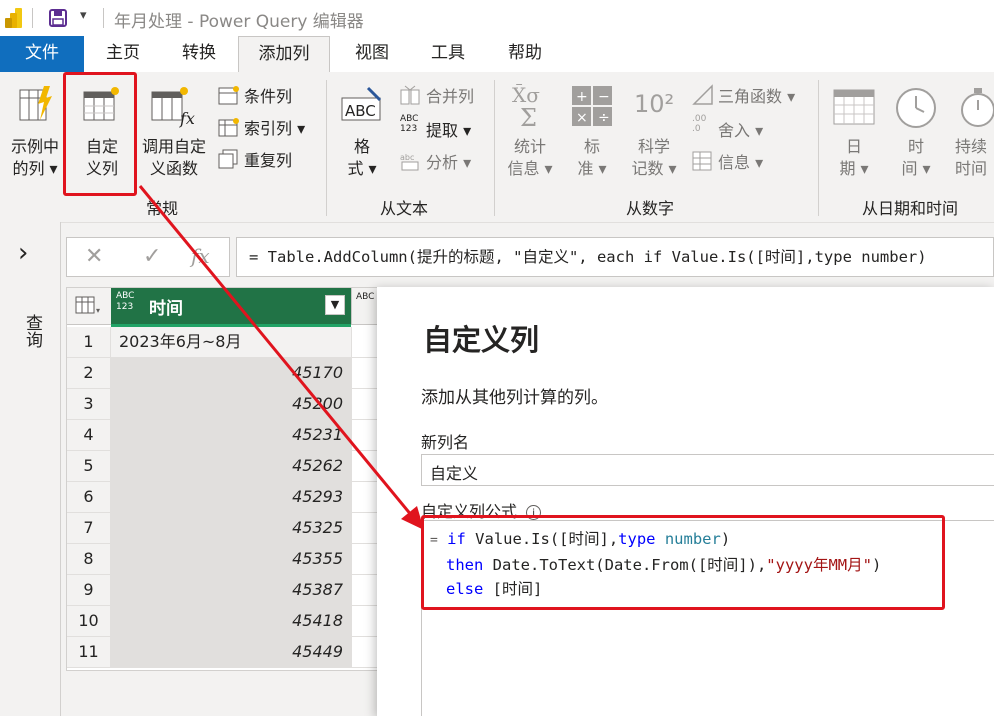 This screenshot has height=716, width=994. I want to click on fx-icon: fx, so click(200, 256).